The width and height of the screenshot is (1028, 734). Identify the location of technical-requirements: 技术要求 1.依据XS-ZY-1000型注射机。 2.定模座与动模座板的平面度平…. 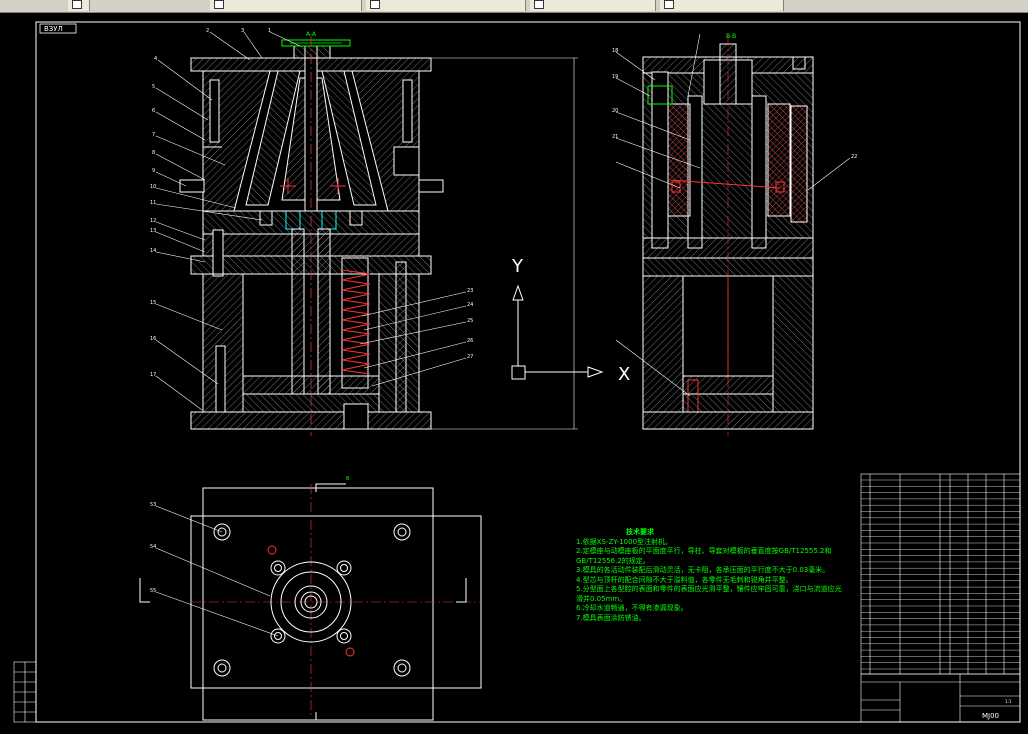
(711, 575).